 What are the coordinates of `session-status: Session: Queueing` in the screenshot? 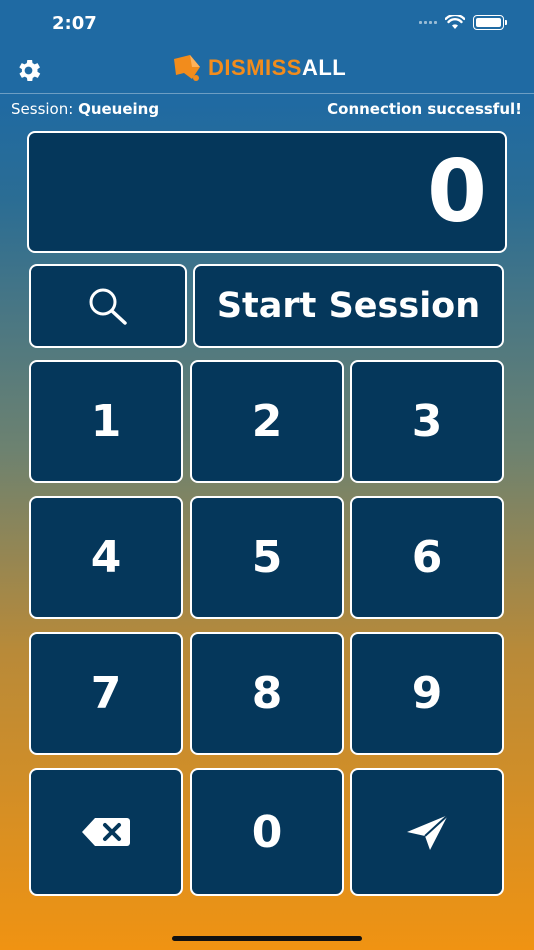 It's located at (85, 109).